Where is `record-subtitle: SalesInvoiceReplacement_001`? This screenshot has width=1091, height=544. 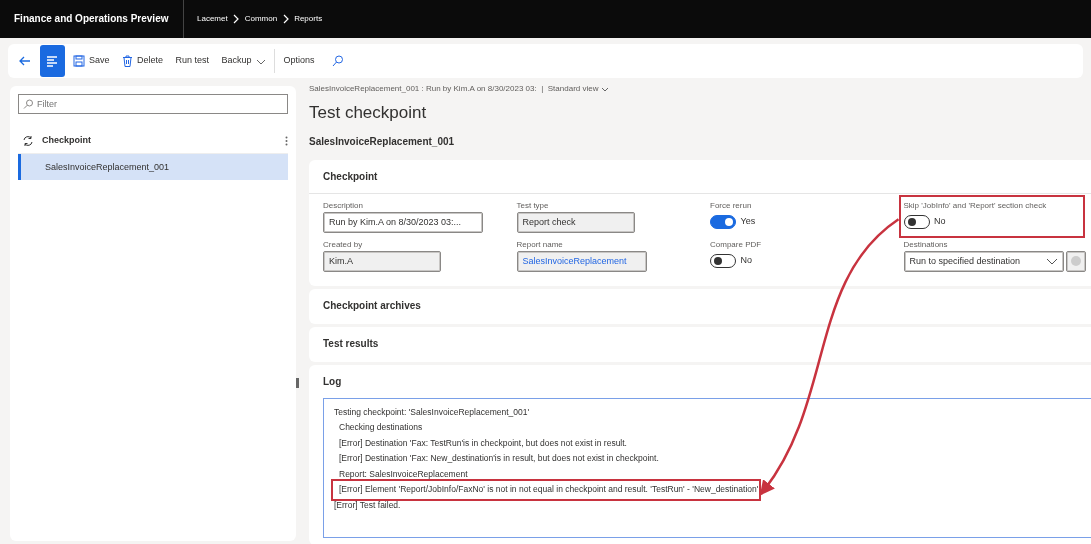
record-subtitle: SalesInvoiceReplacement_001 is located at coordinates (382, 141).